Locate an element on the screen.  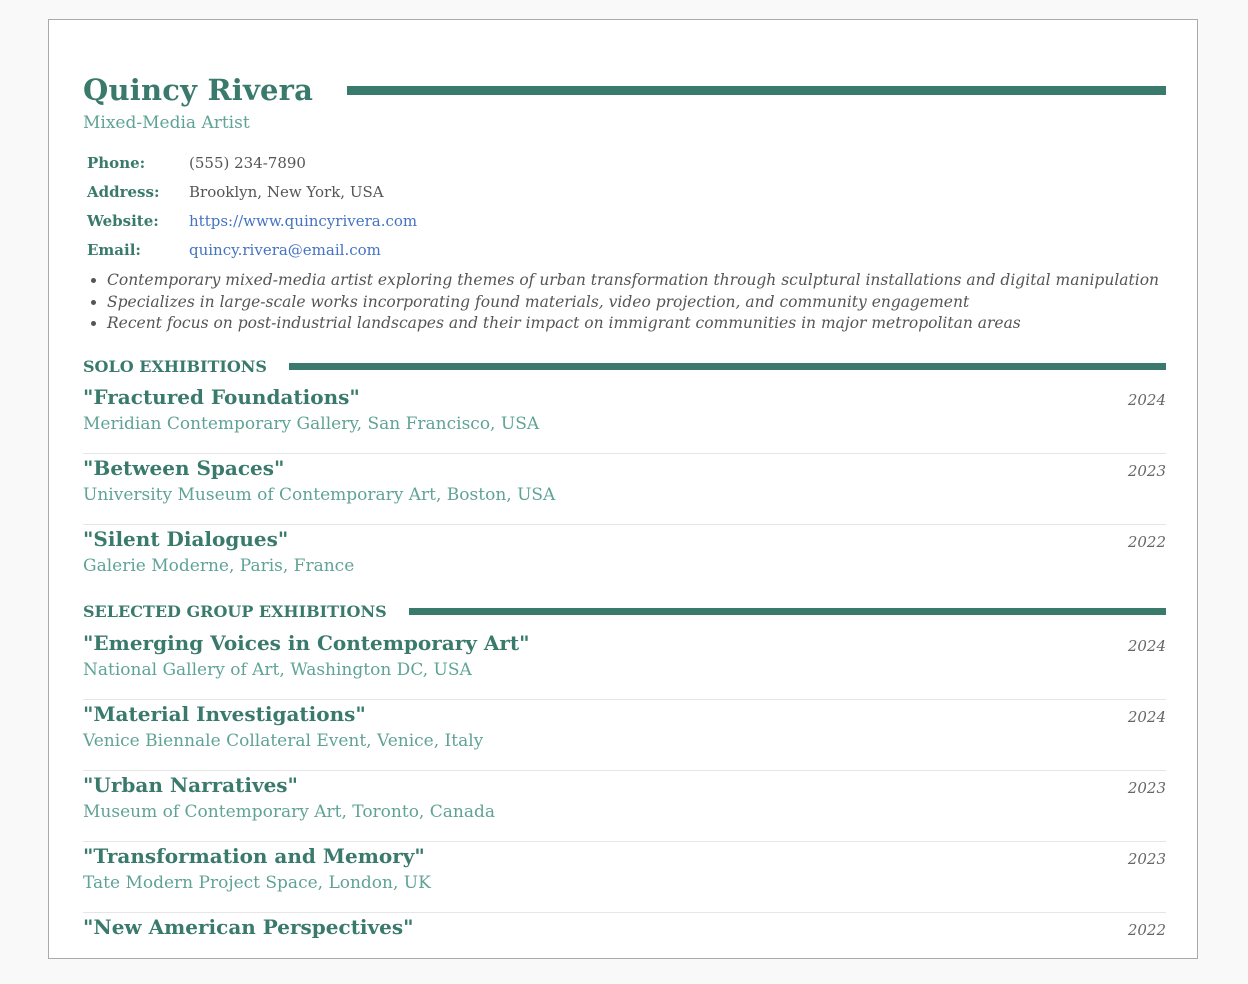
section-title: SOLO EXHIBITIONS is located at coordinates (175, 366).